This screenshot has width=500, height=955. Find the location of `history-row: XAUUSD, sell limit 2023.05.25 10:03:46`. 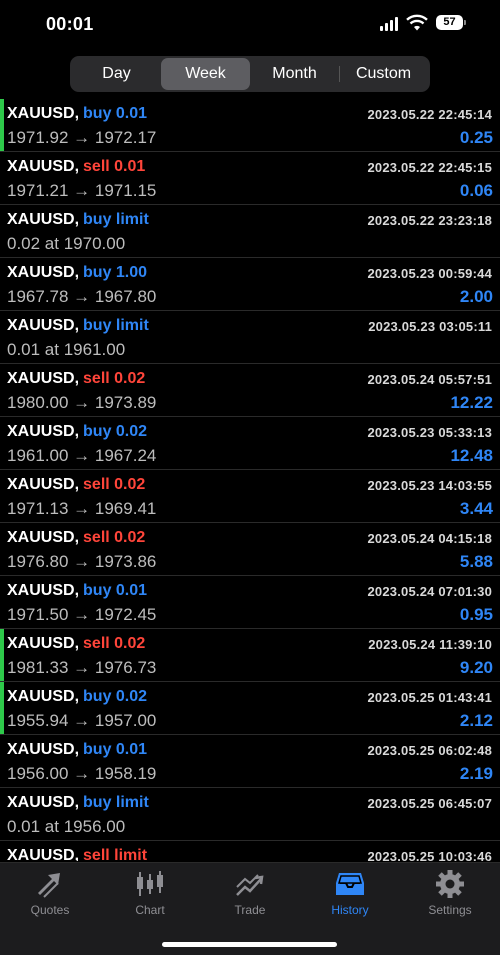

history-row: XAUUSD, sell limit 2023.05.25 10:03:46 is located at coordinates (250, 851).